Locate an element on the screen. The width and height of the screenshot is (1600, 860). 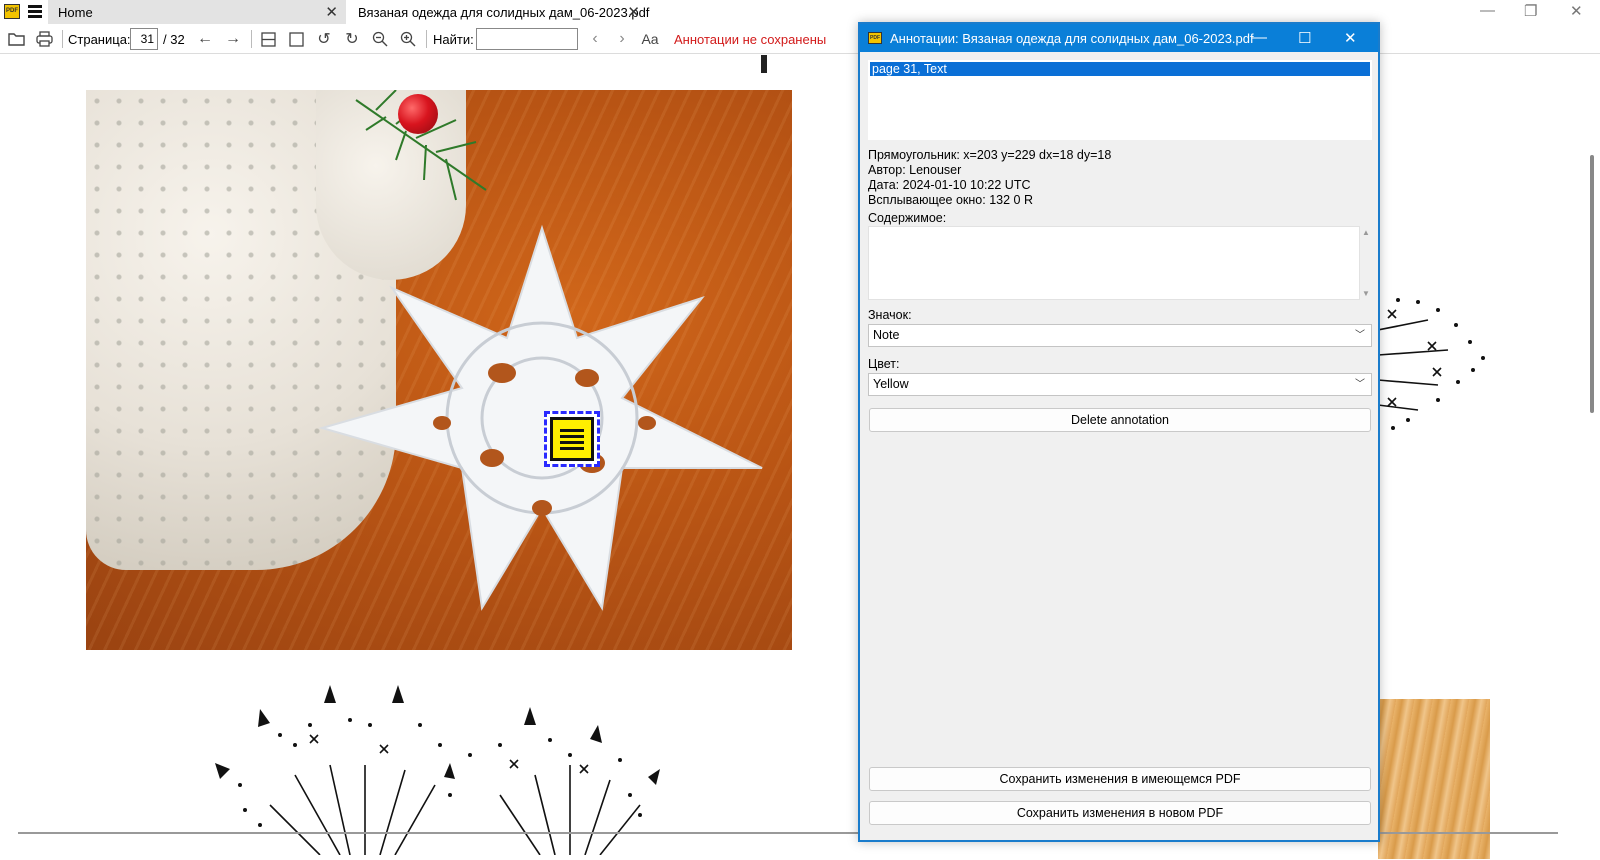
close-window-icon: ✕ is located at coordinates (1576, 11).